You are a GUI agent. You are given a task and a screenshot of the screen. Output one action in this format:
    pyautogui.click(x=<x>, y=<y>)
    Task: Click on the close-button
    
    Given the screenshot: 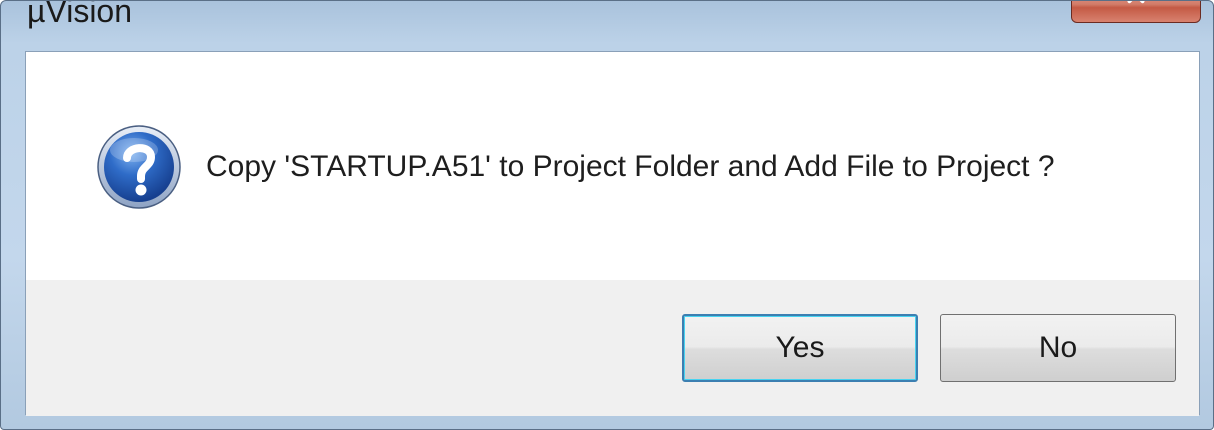 What is the action you would take?
    pyautogui.click(x=1136, y=12)
    